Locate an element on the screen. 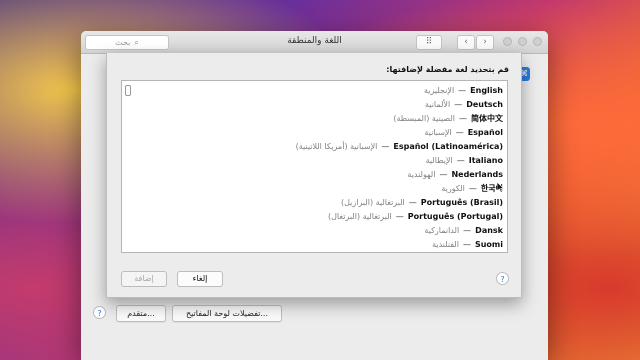 This screenshot has width=640, height=360. language-arabic-name: الإنجليزية is located at coordinates (439, 90).